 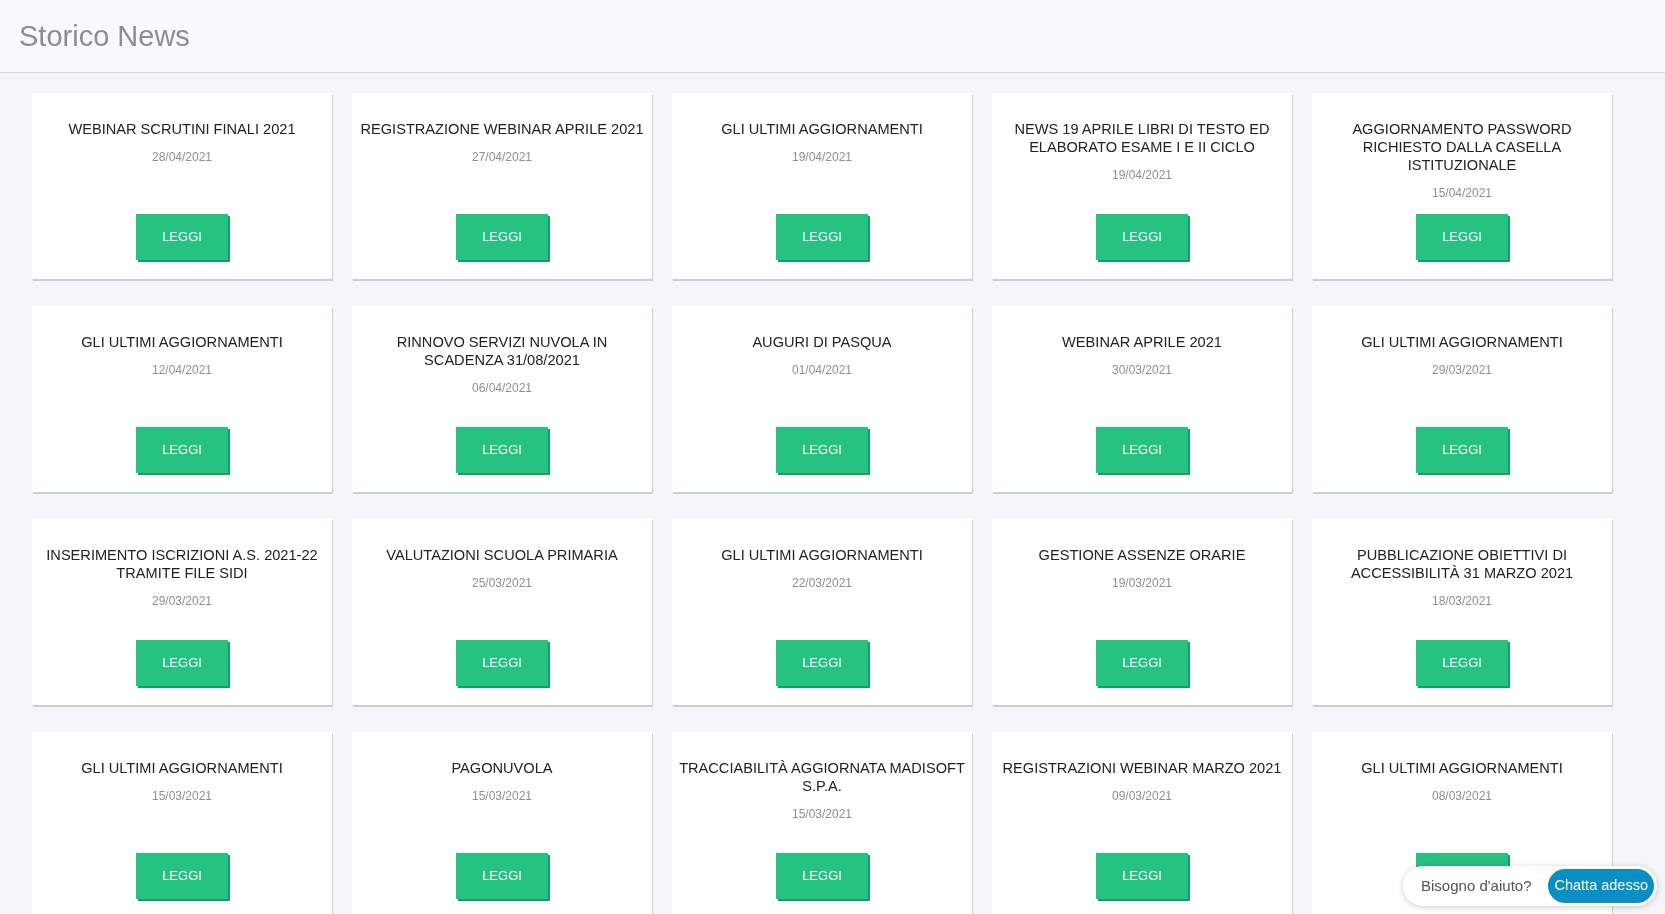 What do you see at coordinates (1142, 555) in the screenshot?
I see `news-title: GESTIONE ASSENZE ORARIE` at bounding box center [1142, 555].